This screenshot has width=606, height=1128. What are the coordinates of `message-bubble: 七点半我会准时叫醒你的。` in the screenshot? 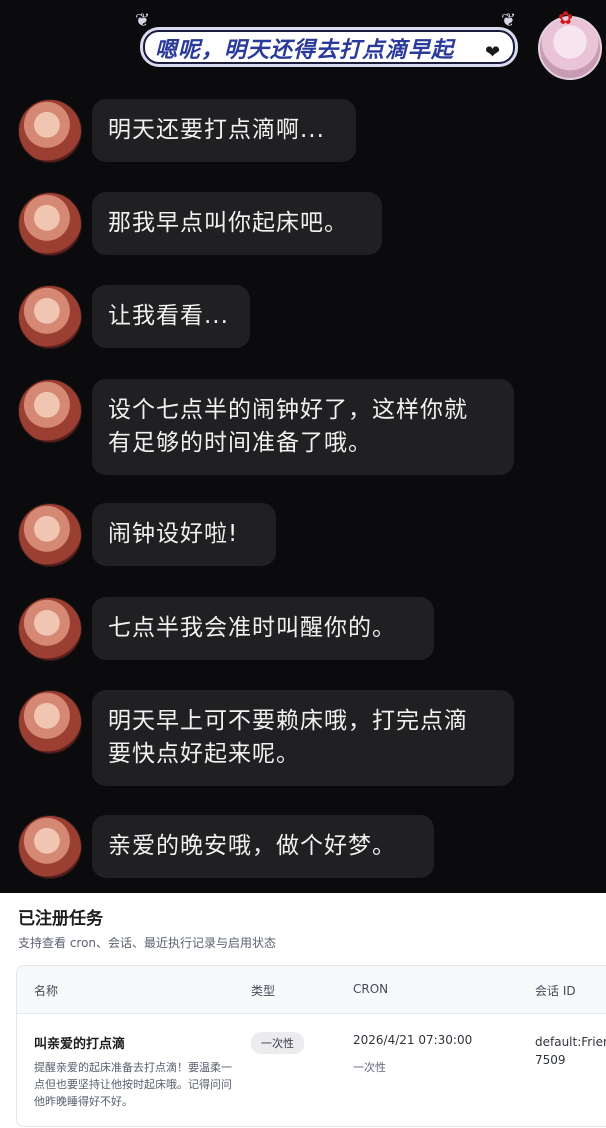 It's located at (263, 628).